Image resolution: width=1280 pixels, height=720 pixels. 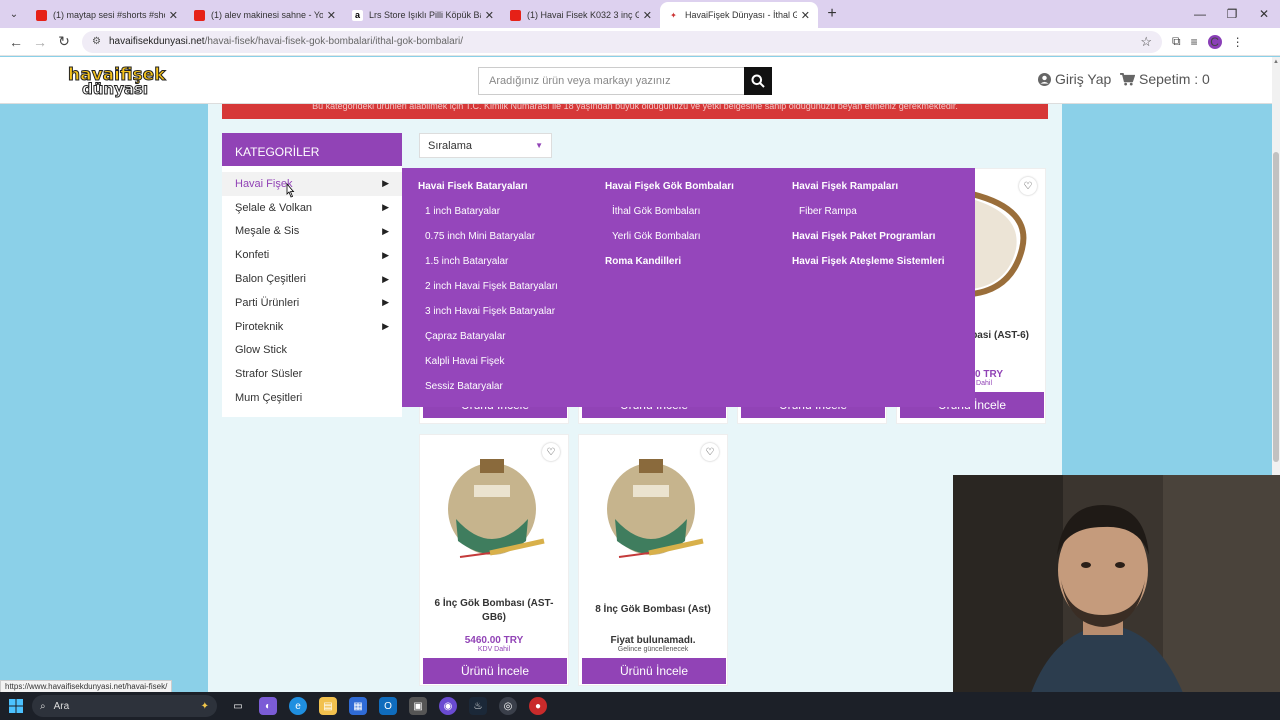 I want to click on mega-item: 1.5 inch Bataryalar, so click(x=466, y=261).